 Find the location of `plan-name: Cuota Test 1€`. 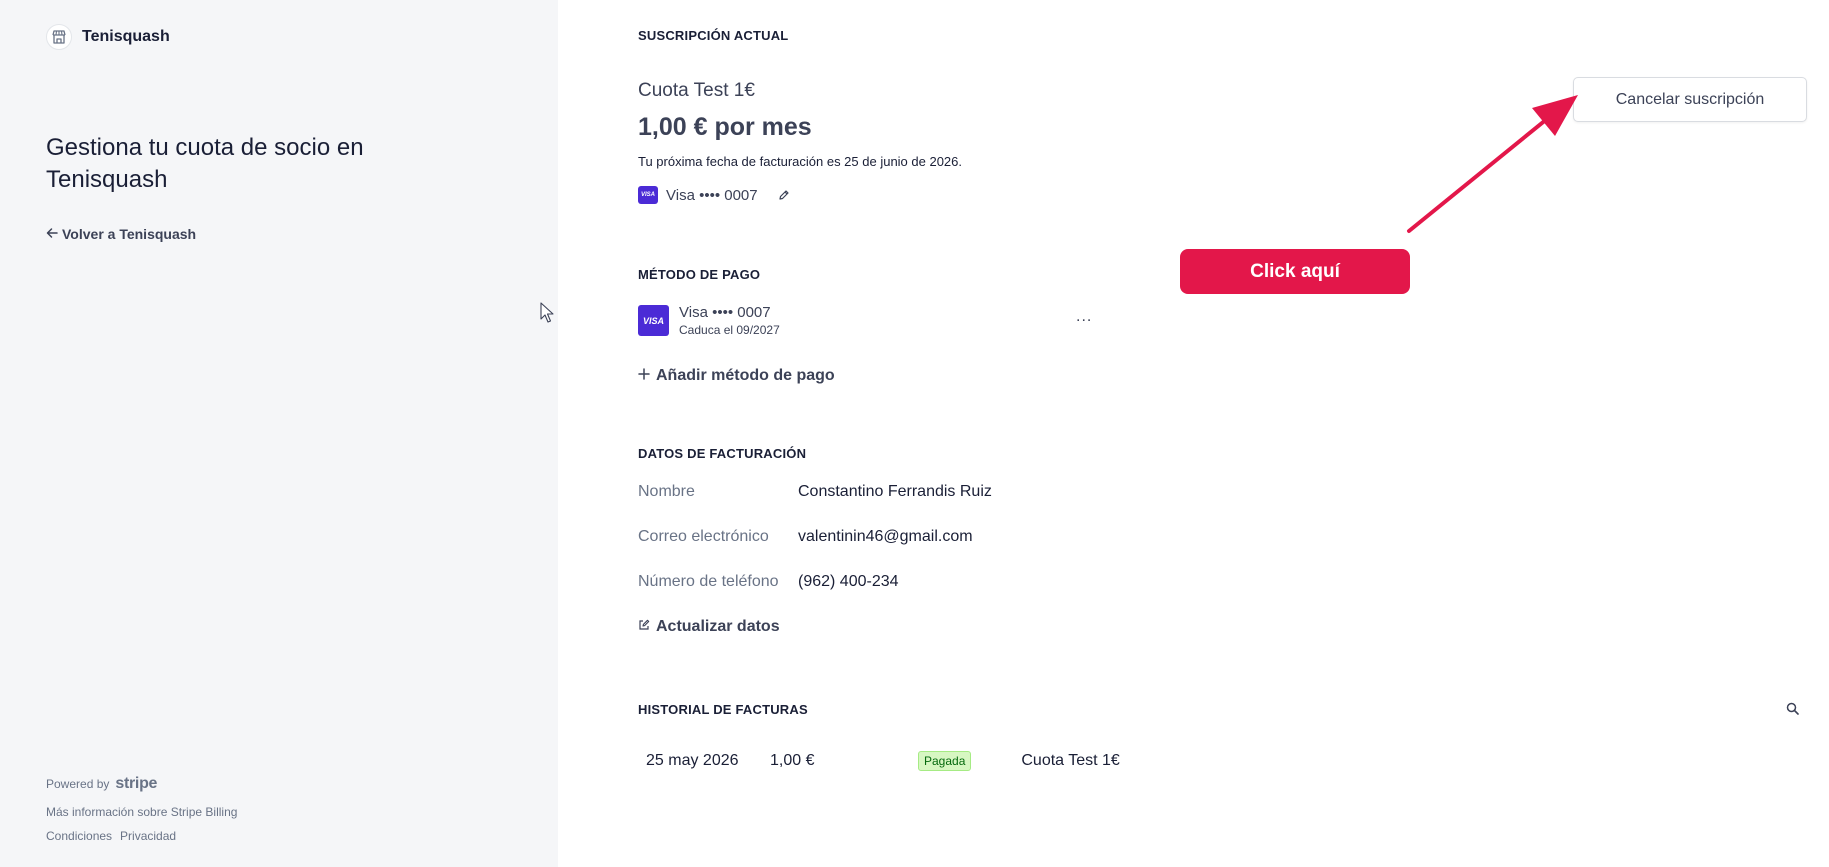

plan-name: Cuota Test 1€ is located at coordinates (696, 90).